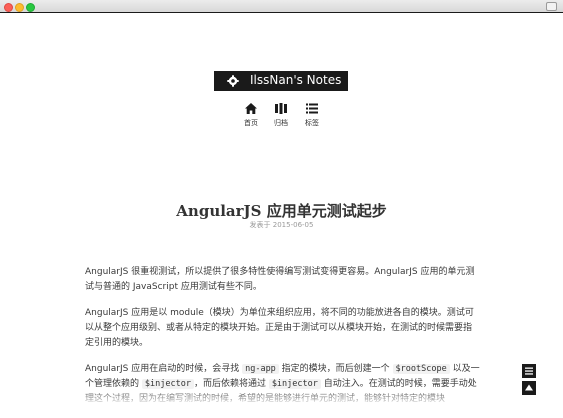 The height and width of the screenshot is (418, 563). I want to click on site-title: IlssNan's Notes, so click(296, 80).